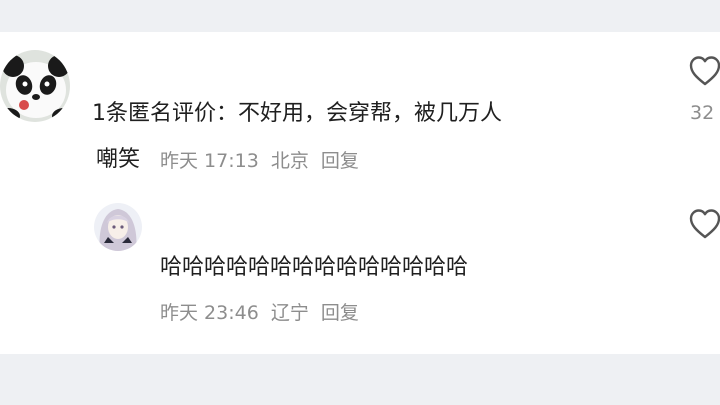 This screenshot has height=405, width=720. I want to click on reply-time: 昨天 23:46, so click(209, 313).